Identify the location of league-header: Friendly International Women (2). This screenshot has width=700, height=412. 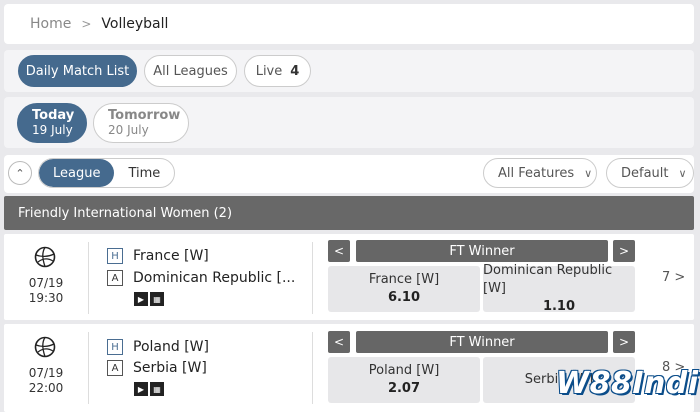
(349, 213).